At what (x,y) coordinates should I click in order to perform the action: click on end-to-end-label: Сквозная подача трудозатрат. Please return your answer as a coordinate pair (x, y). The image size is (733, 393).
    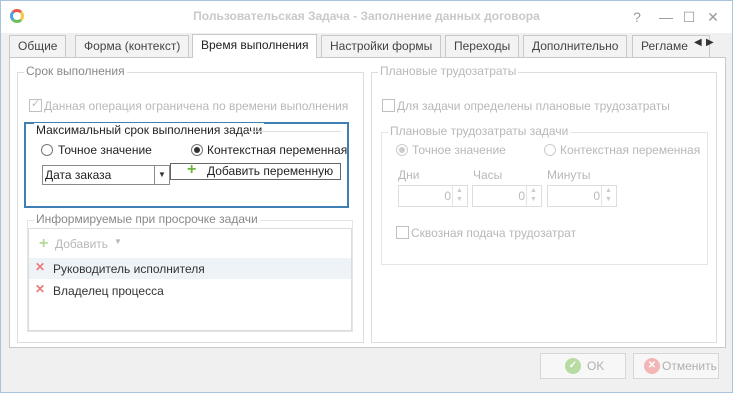
    Looking at the image, I should click on (494, 233).